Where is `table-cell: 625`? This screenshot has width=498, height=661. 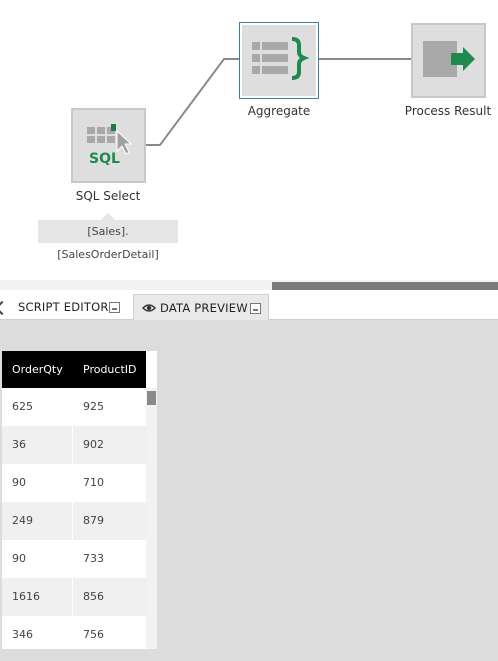 table-cell: 625 is located at coordinates (37, 407).